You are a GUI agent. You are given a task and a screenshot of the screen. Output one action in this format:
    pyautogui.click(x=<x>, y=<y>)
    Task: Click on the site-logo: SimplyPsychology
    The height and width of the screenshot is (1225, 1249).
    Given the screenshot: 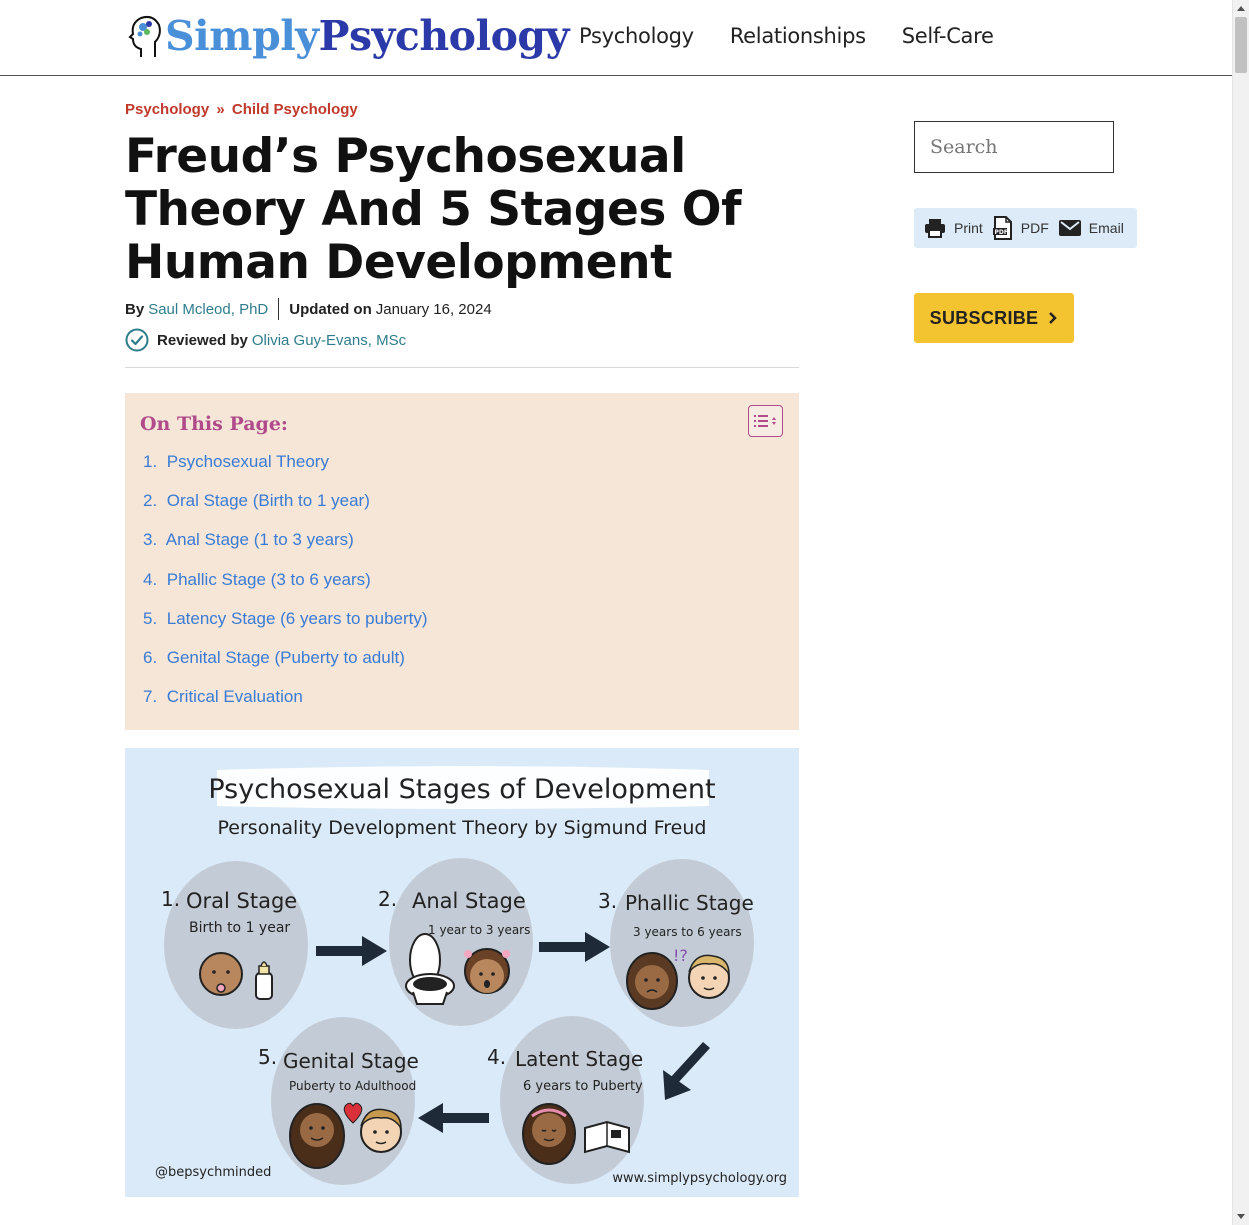 What is the action you would take?
    pyautogui.click(x=348, y=36)
    